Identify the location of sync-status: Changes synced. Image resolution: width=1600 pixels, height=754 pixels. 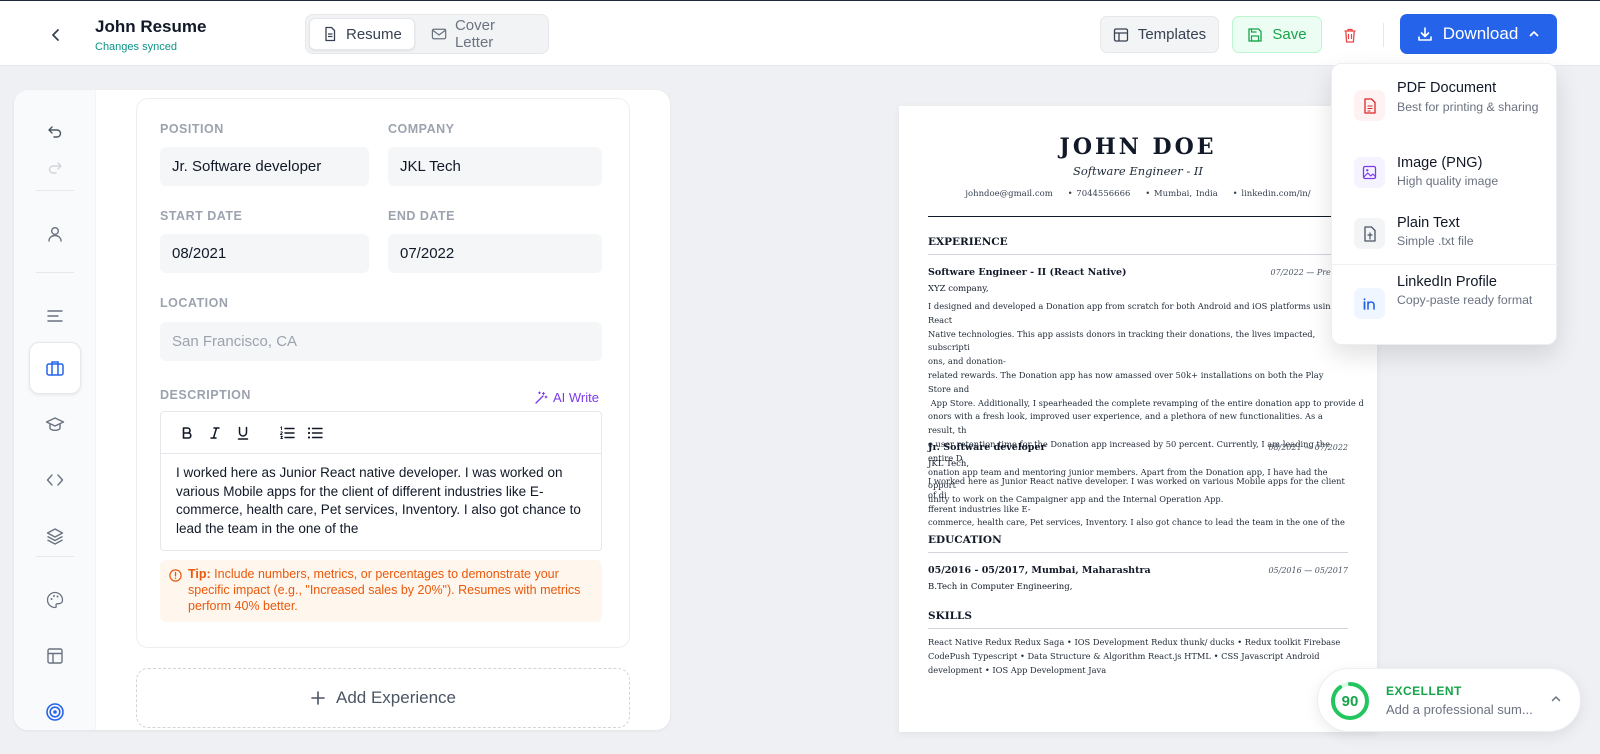
(136, 47).